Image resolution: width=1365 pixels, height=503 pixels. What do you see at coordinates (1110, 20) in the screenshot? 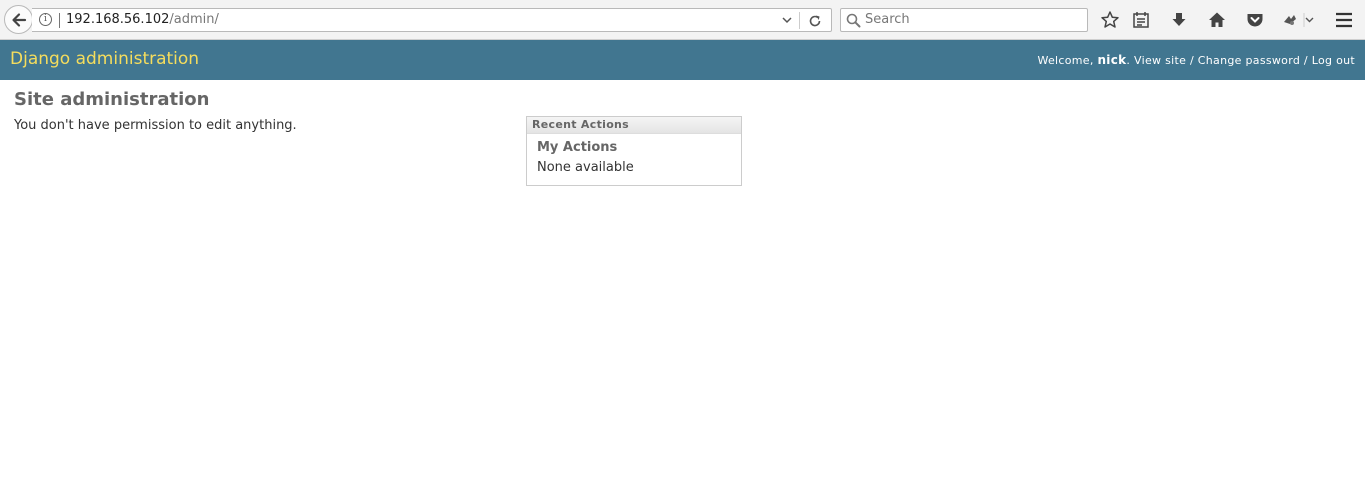
I see `bookmark-star-icon` at bounding box center [1110, 20].